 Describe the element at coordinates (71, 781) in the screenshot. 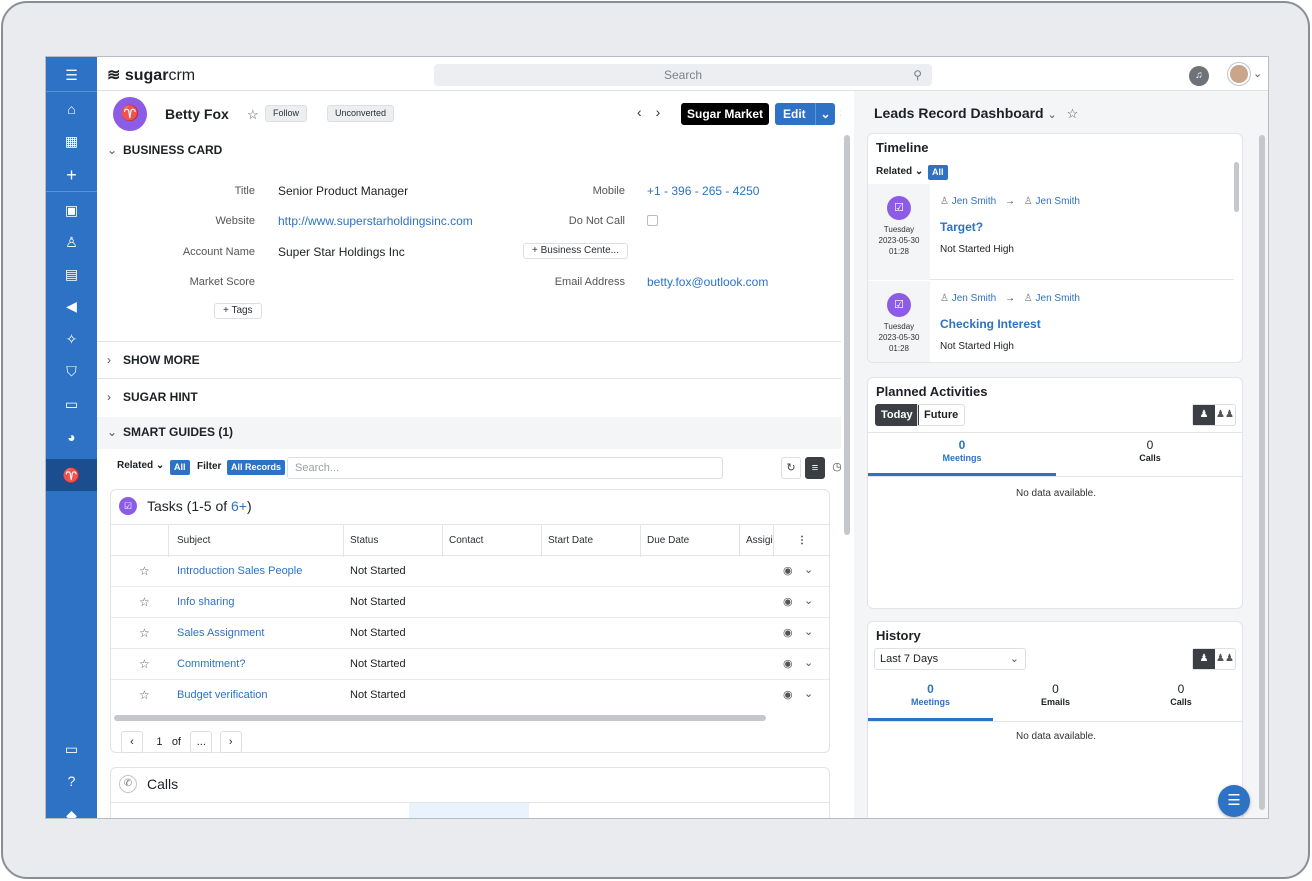

I see `help-icon: ?` at that location.